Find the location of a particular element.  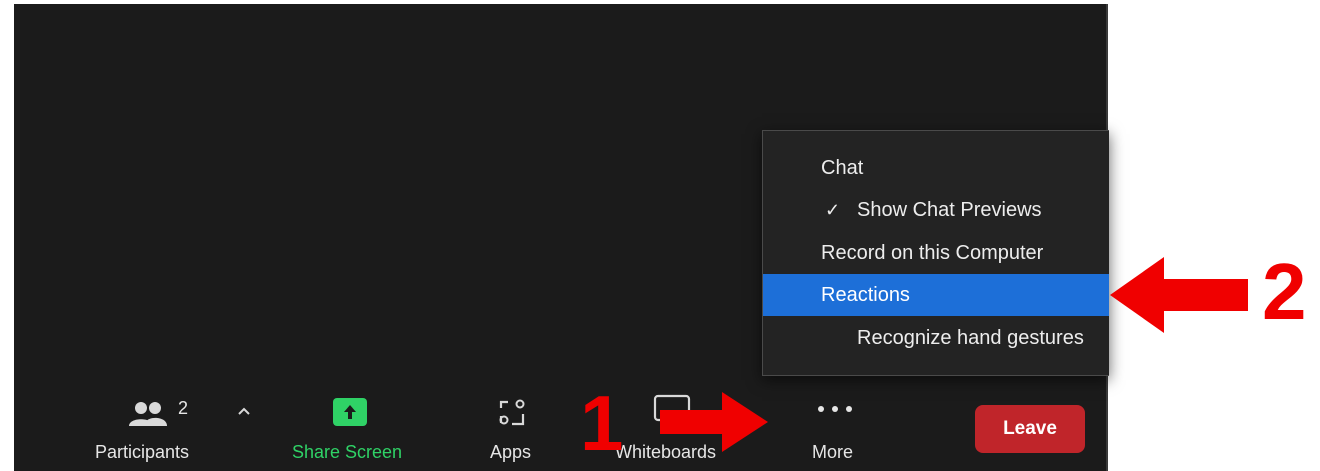

apps-label: Apps is located at coordinates (511, 452).